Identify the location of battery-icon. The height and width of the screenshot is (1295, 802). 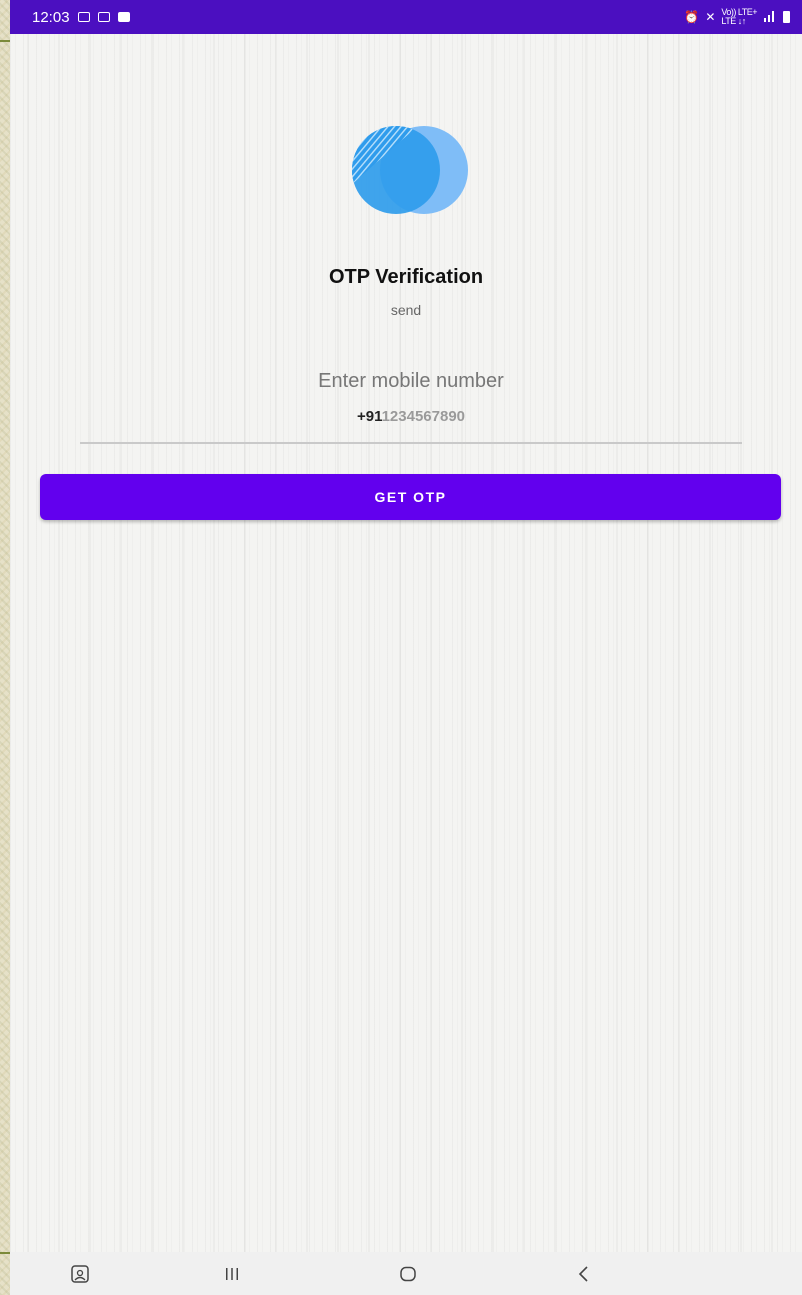
(786, 17).